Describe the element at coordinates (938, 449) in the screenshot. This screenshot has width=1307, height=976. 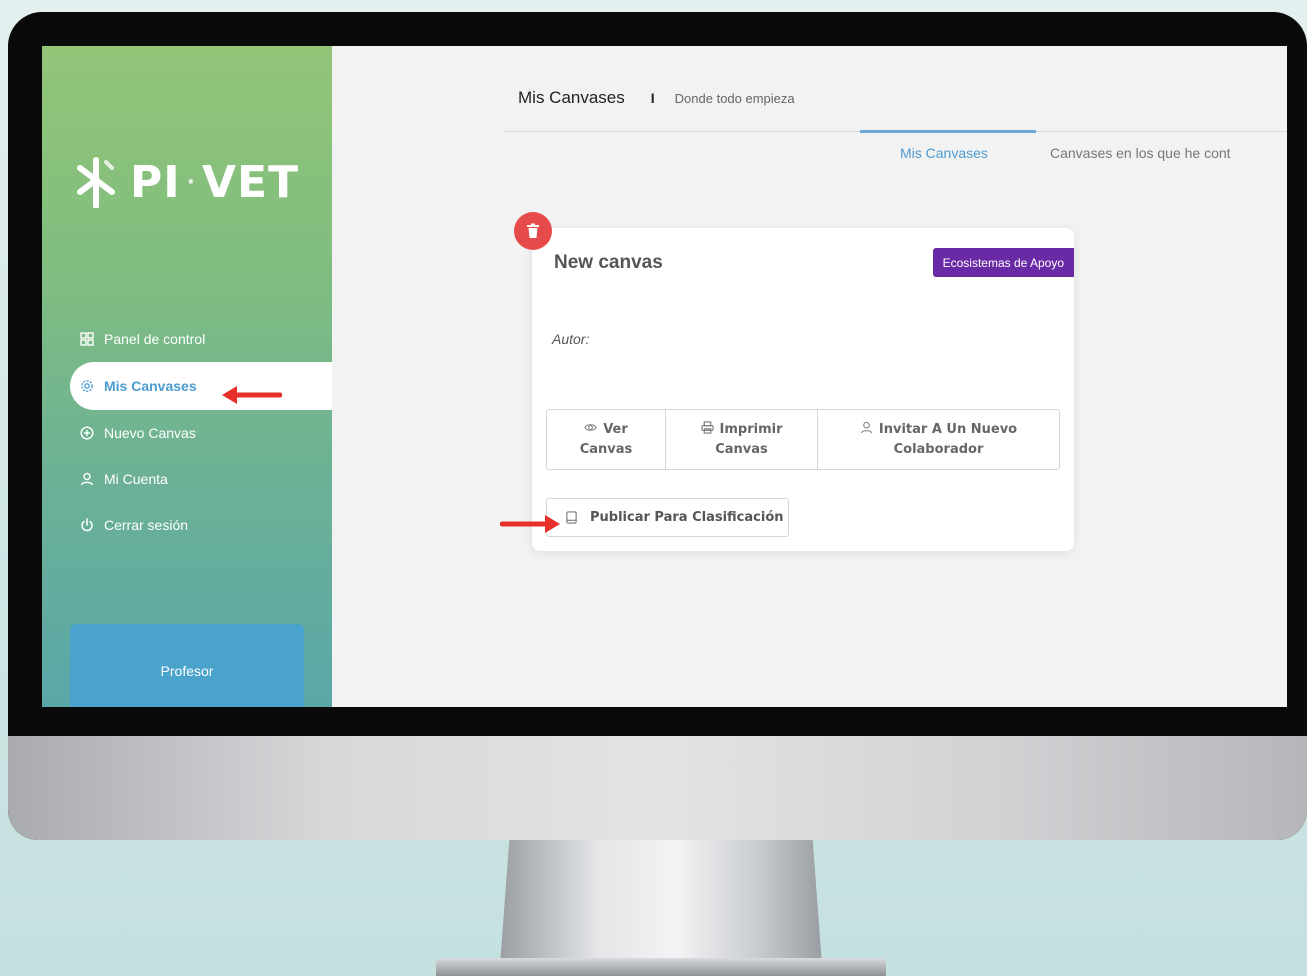
I see `invite-collaborator-label-2: Colaborador` at that location.